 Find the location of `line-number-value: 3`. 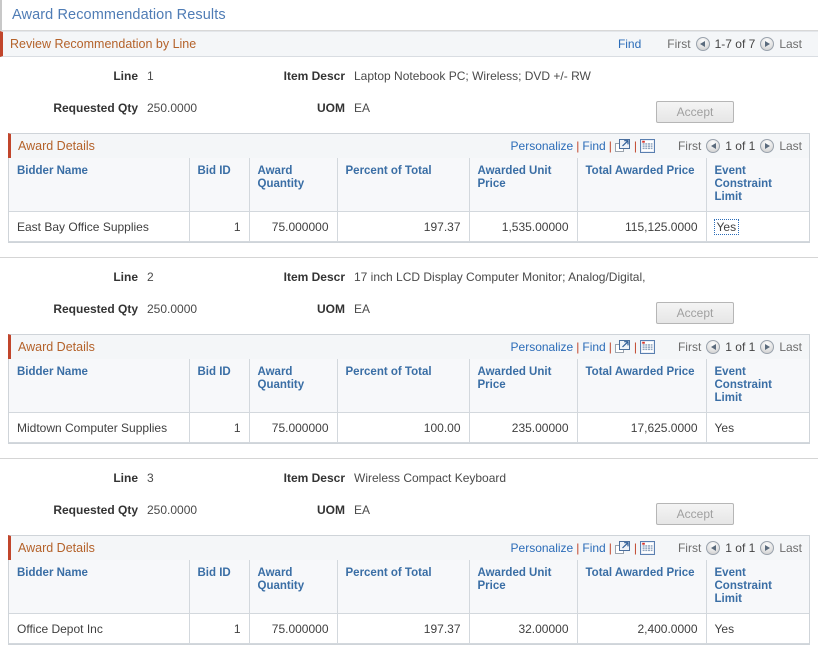

line-number-value: 3 is located at coordinates (150, 478).